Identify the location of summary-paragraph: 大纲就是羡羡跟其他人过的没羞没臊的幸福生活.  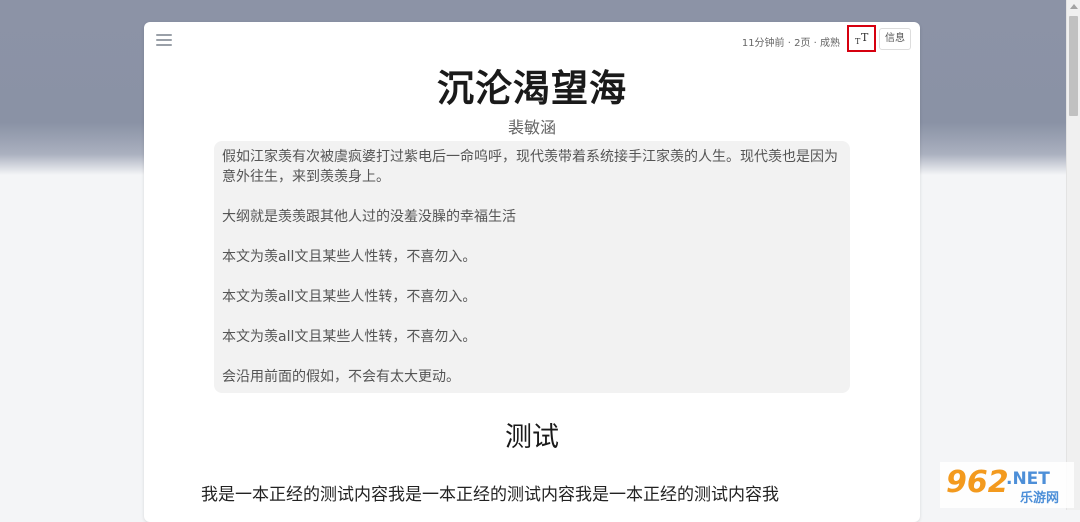
(369, 217).